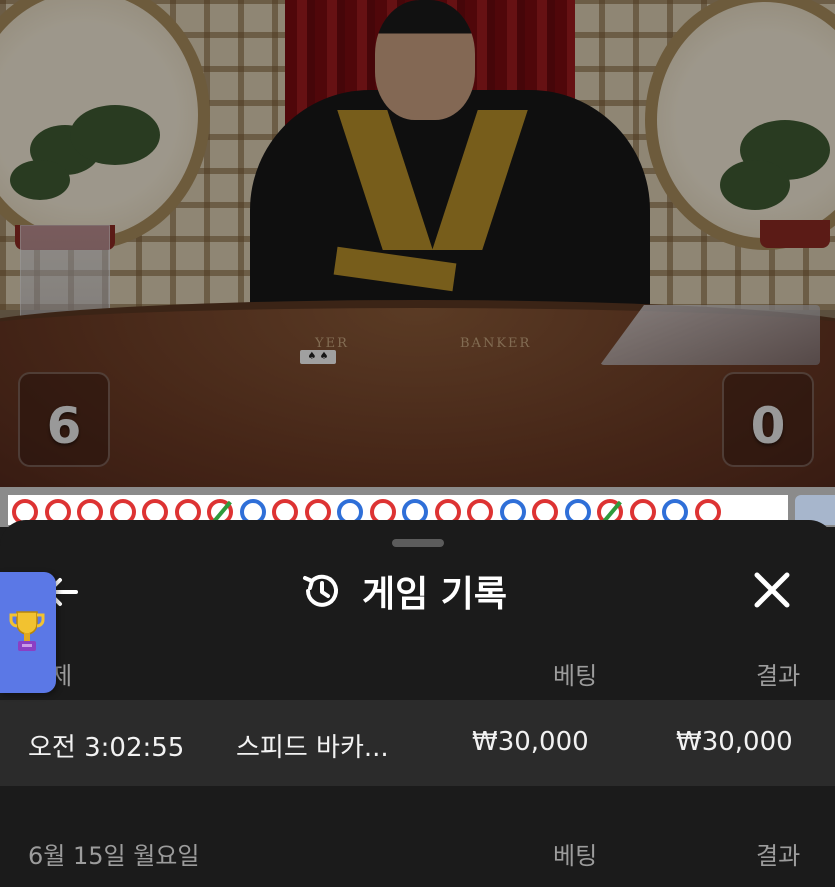 The width and height of the screenshot is (835, 887). What do you see at coordinates (530, 742) in the screenshot?
I see `row-bet: ₩30,000` at bounding box center [530, 742].